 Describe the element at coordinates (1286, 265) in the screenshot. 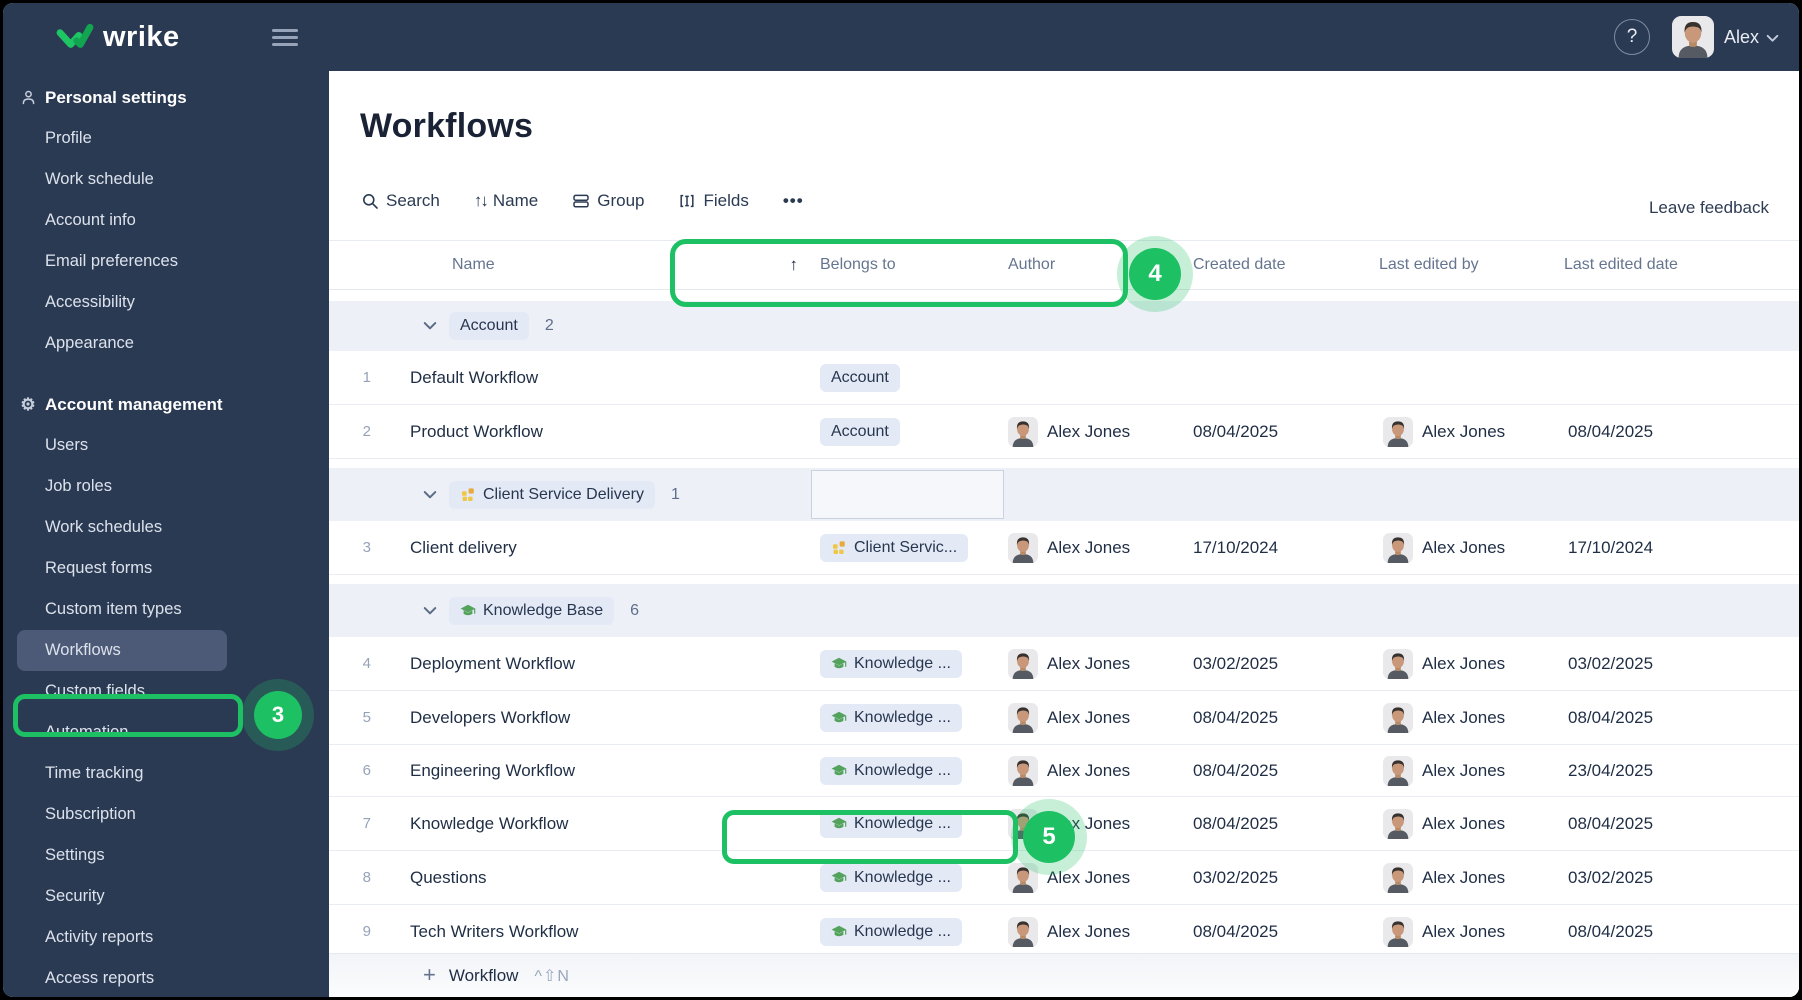

I see `column-header-created-date: Created date` at that location.